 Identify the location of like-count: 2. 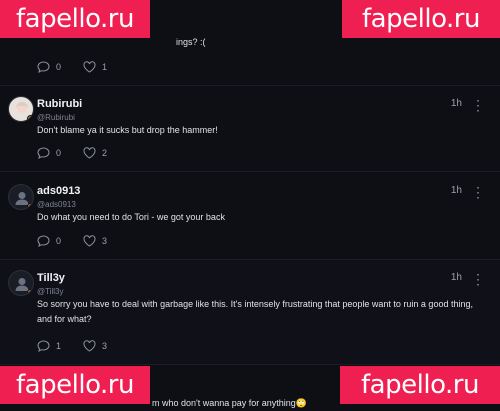
(105, 153).